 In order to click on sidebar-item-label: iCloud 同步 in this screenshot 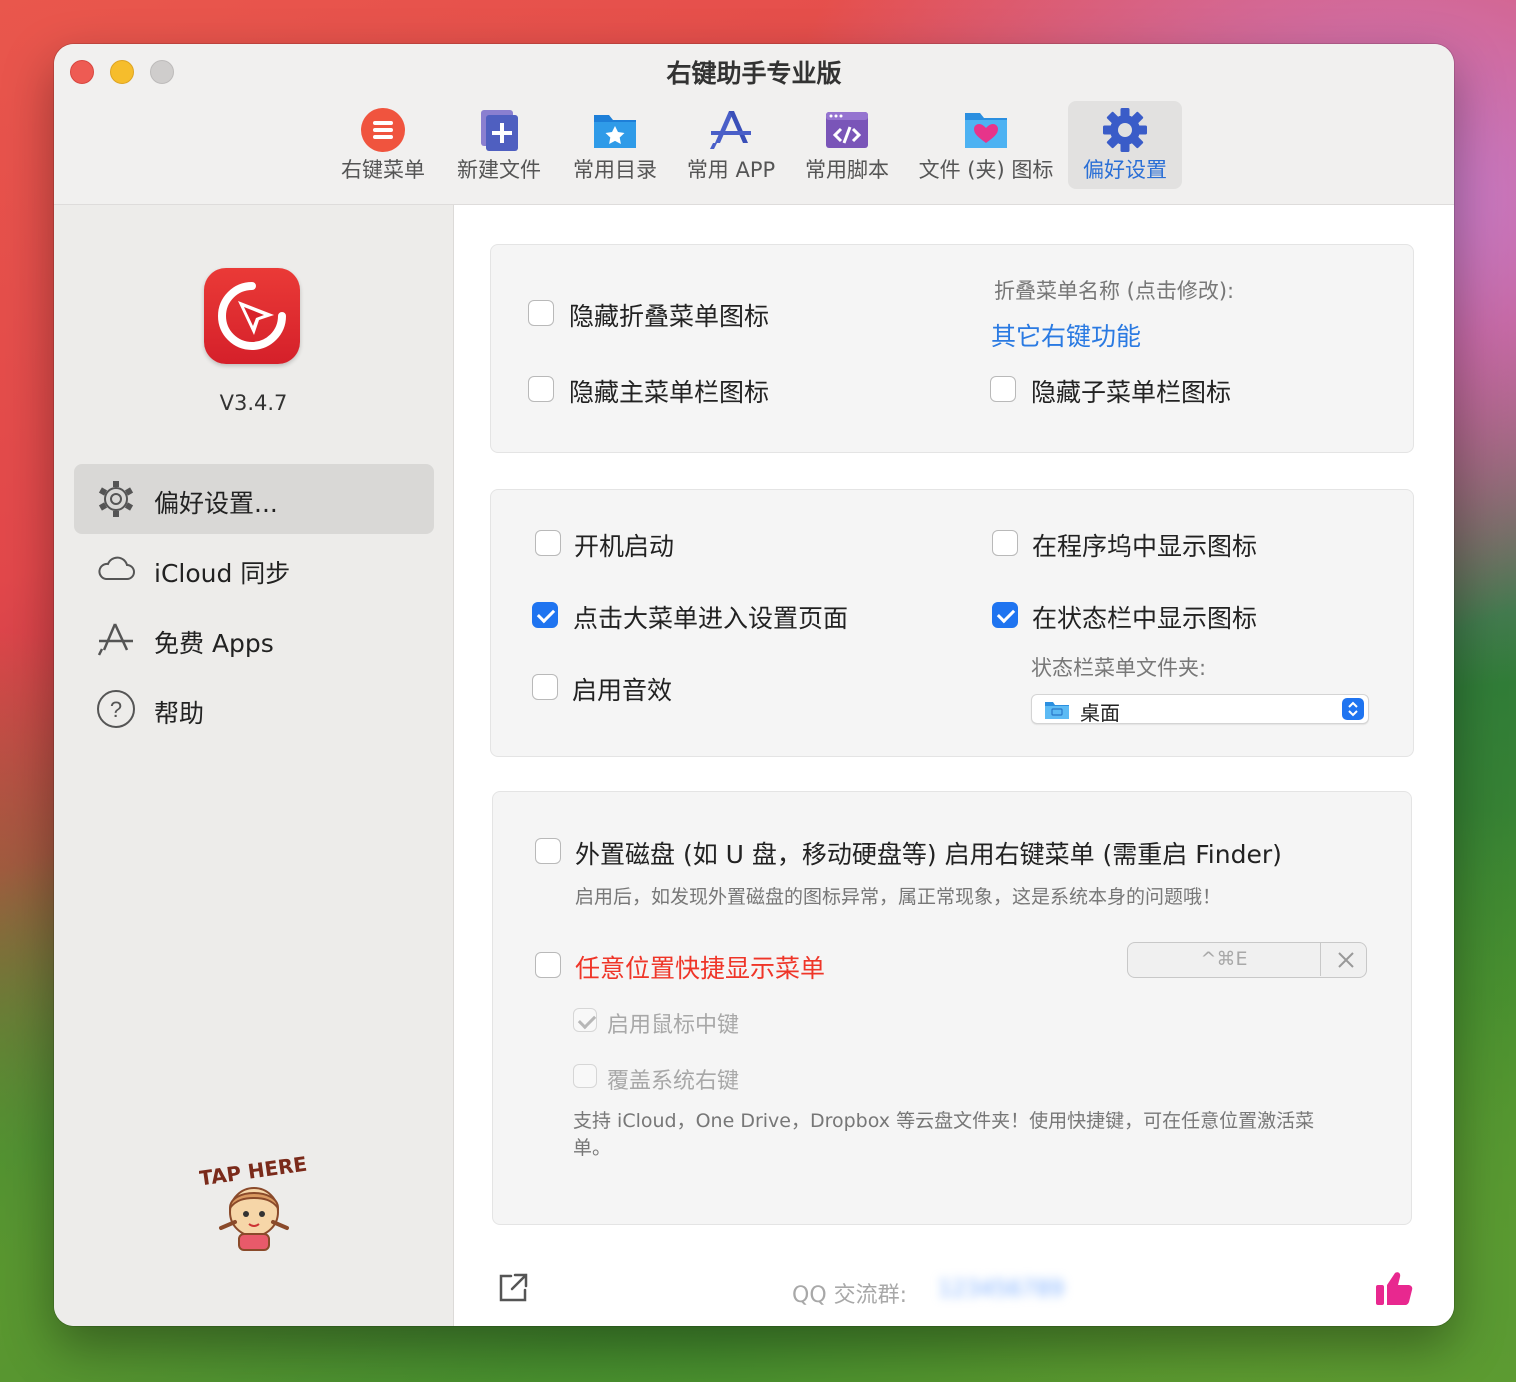, I will do `click(222, 573)`.